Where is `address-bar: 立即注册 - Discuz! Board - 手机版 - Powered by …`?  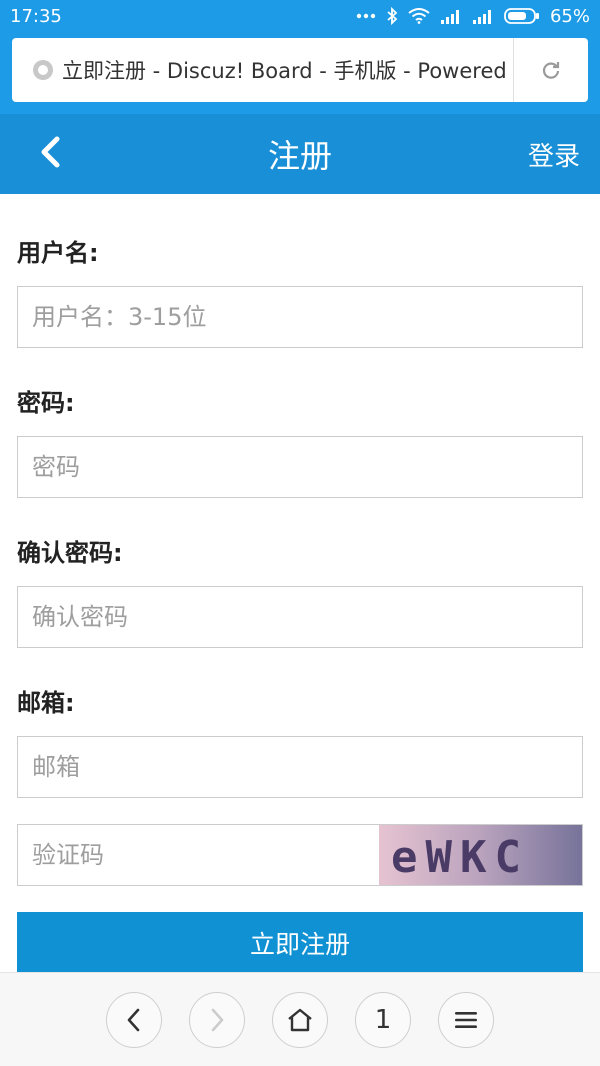
address-bar: 立即注册 - Discuz! Board - 手机版 - Powered by … is located at coordinates (300, 70).